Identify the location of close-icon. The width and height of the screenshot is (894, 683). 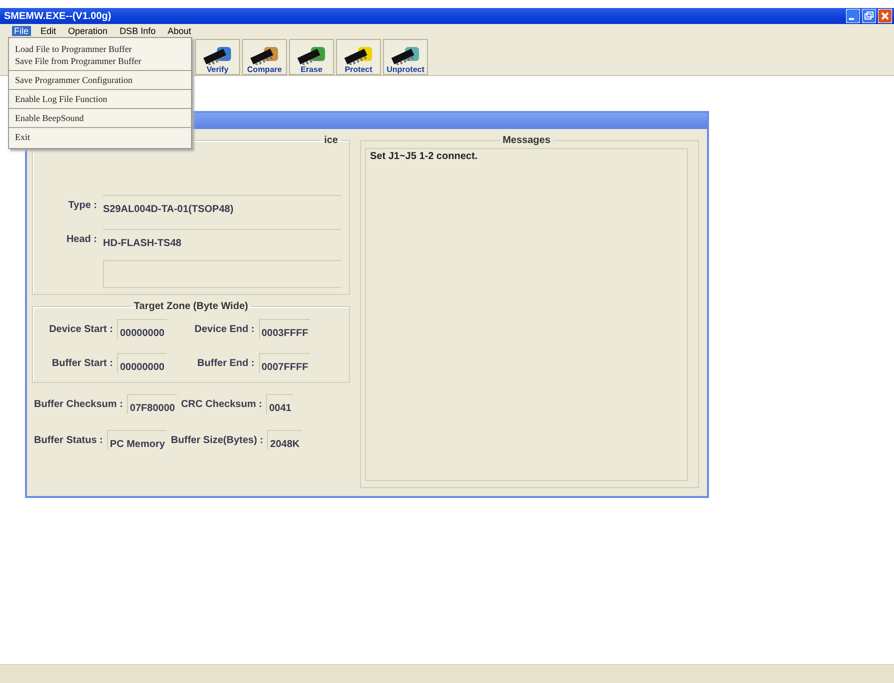
(885, 16).